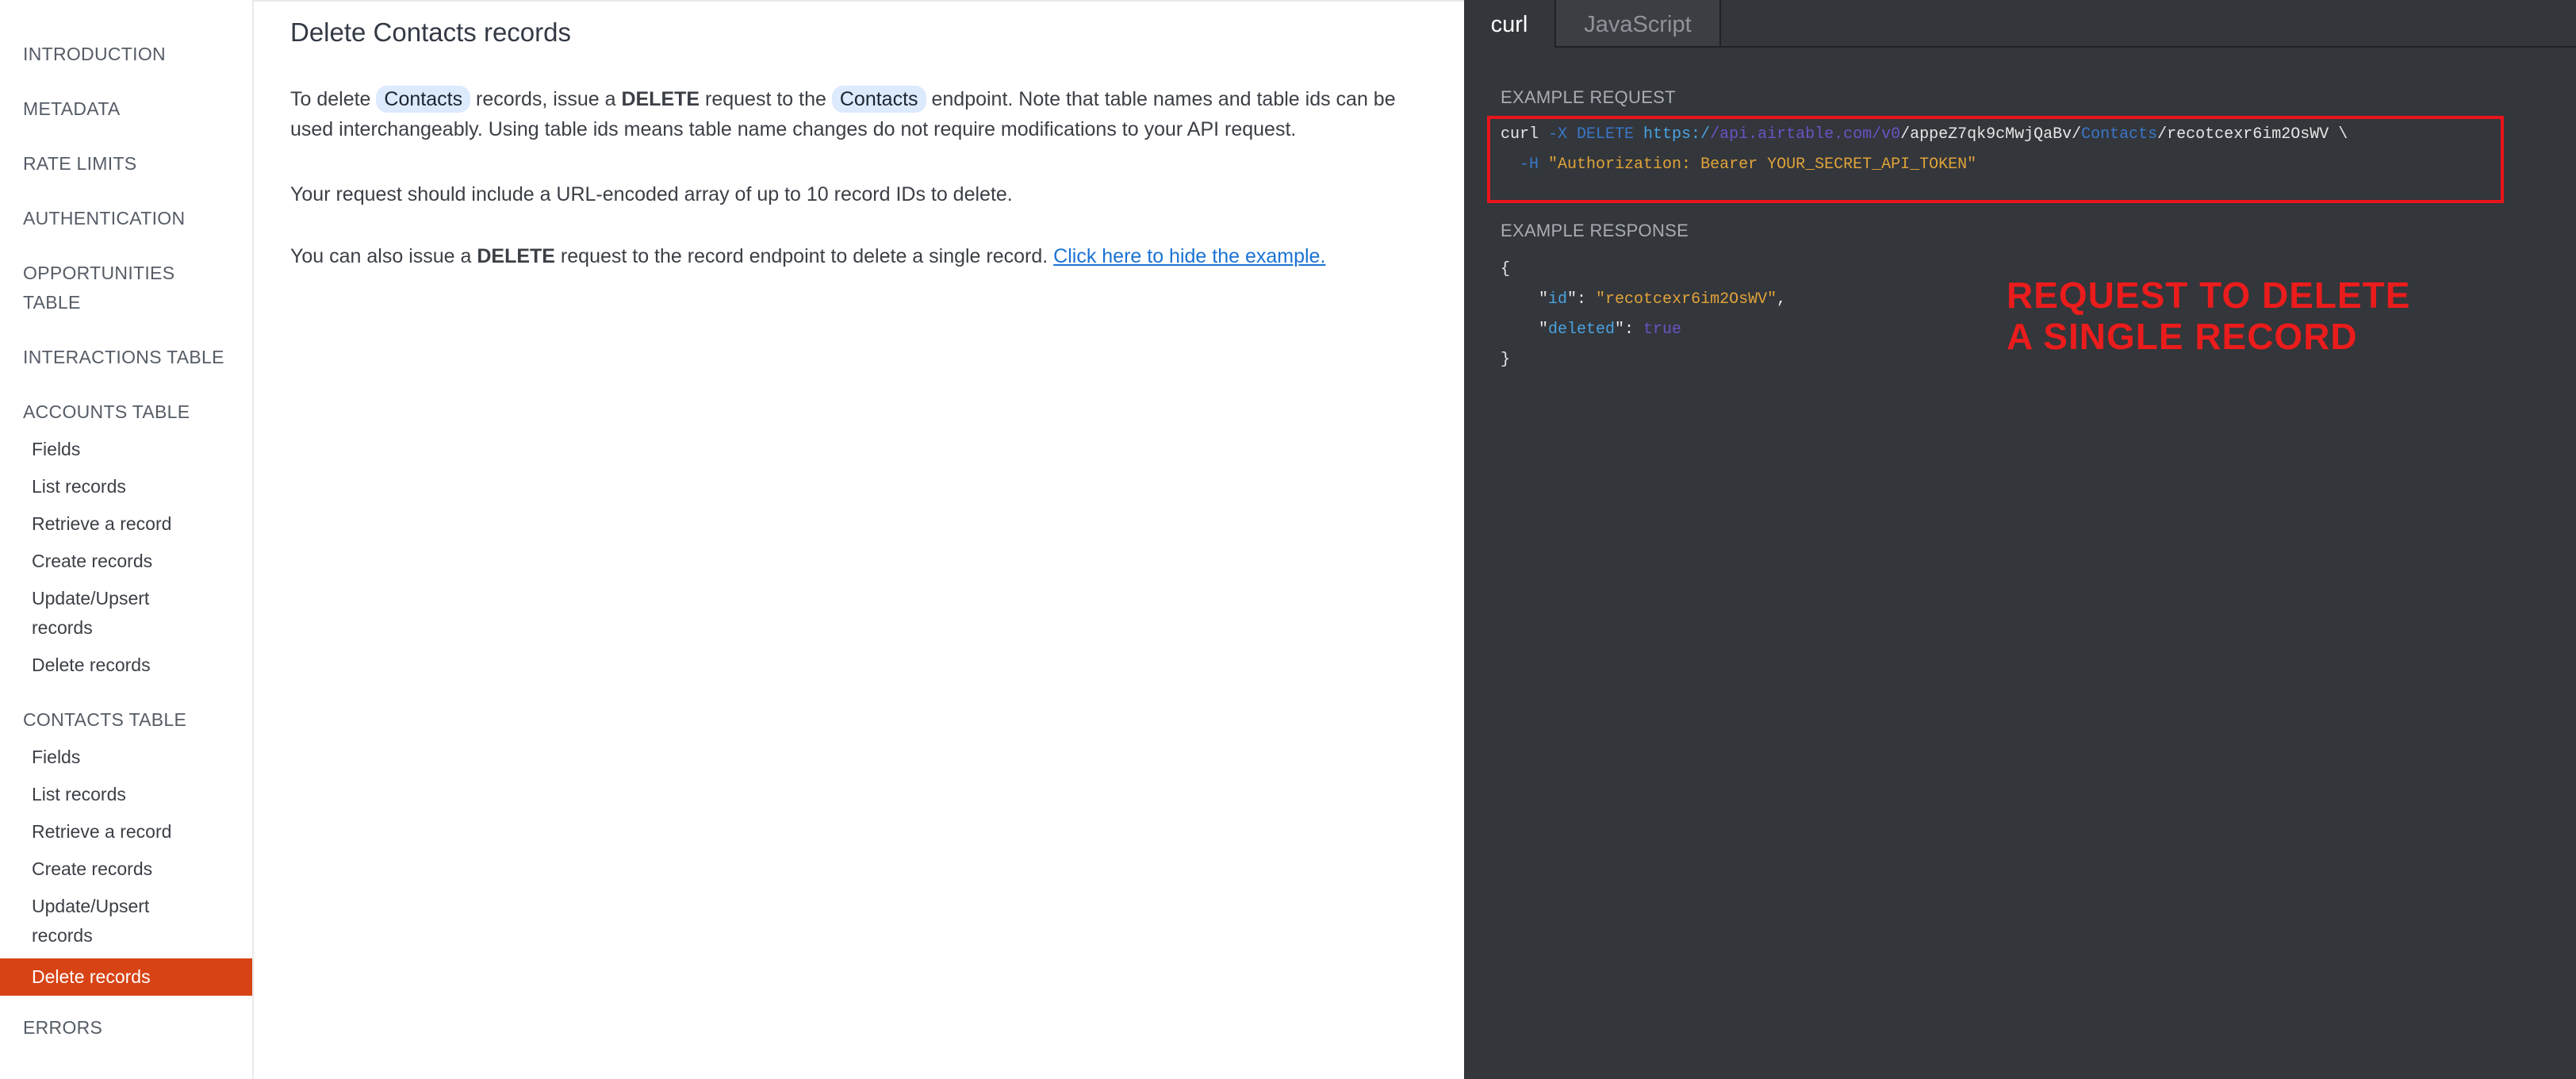  Describe the element at coordinates (1662, 330) in the screenshot. I see `code-token: true` at that location.